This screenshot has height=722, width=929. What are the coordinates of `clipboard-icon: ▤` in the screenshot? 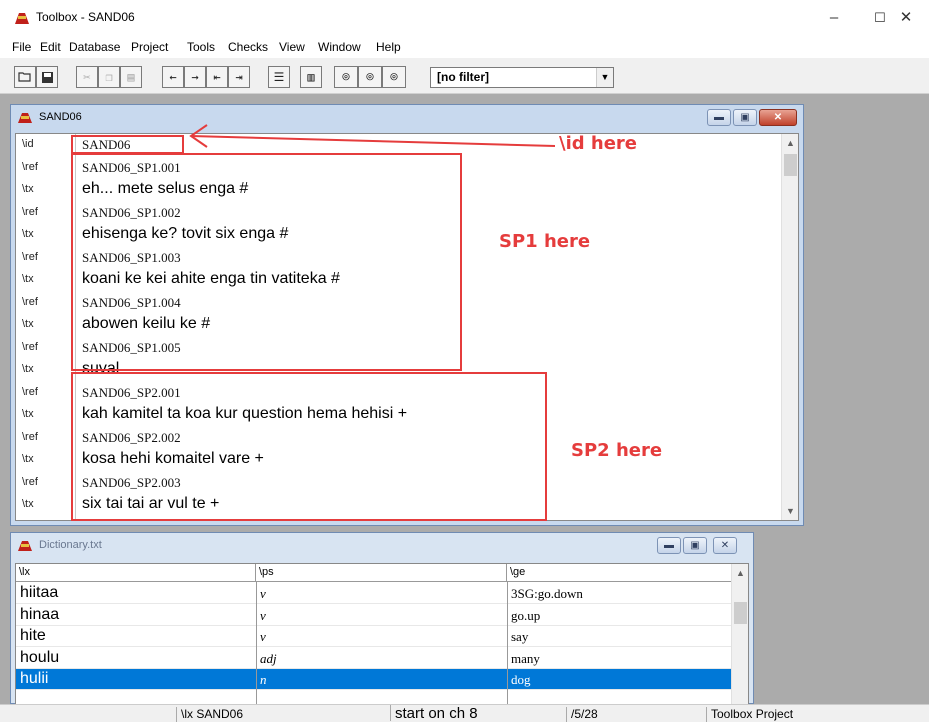 It's located at (131, 77).